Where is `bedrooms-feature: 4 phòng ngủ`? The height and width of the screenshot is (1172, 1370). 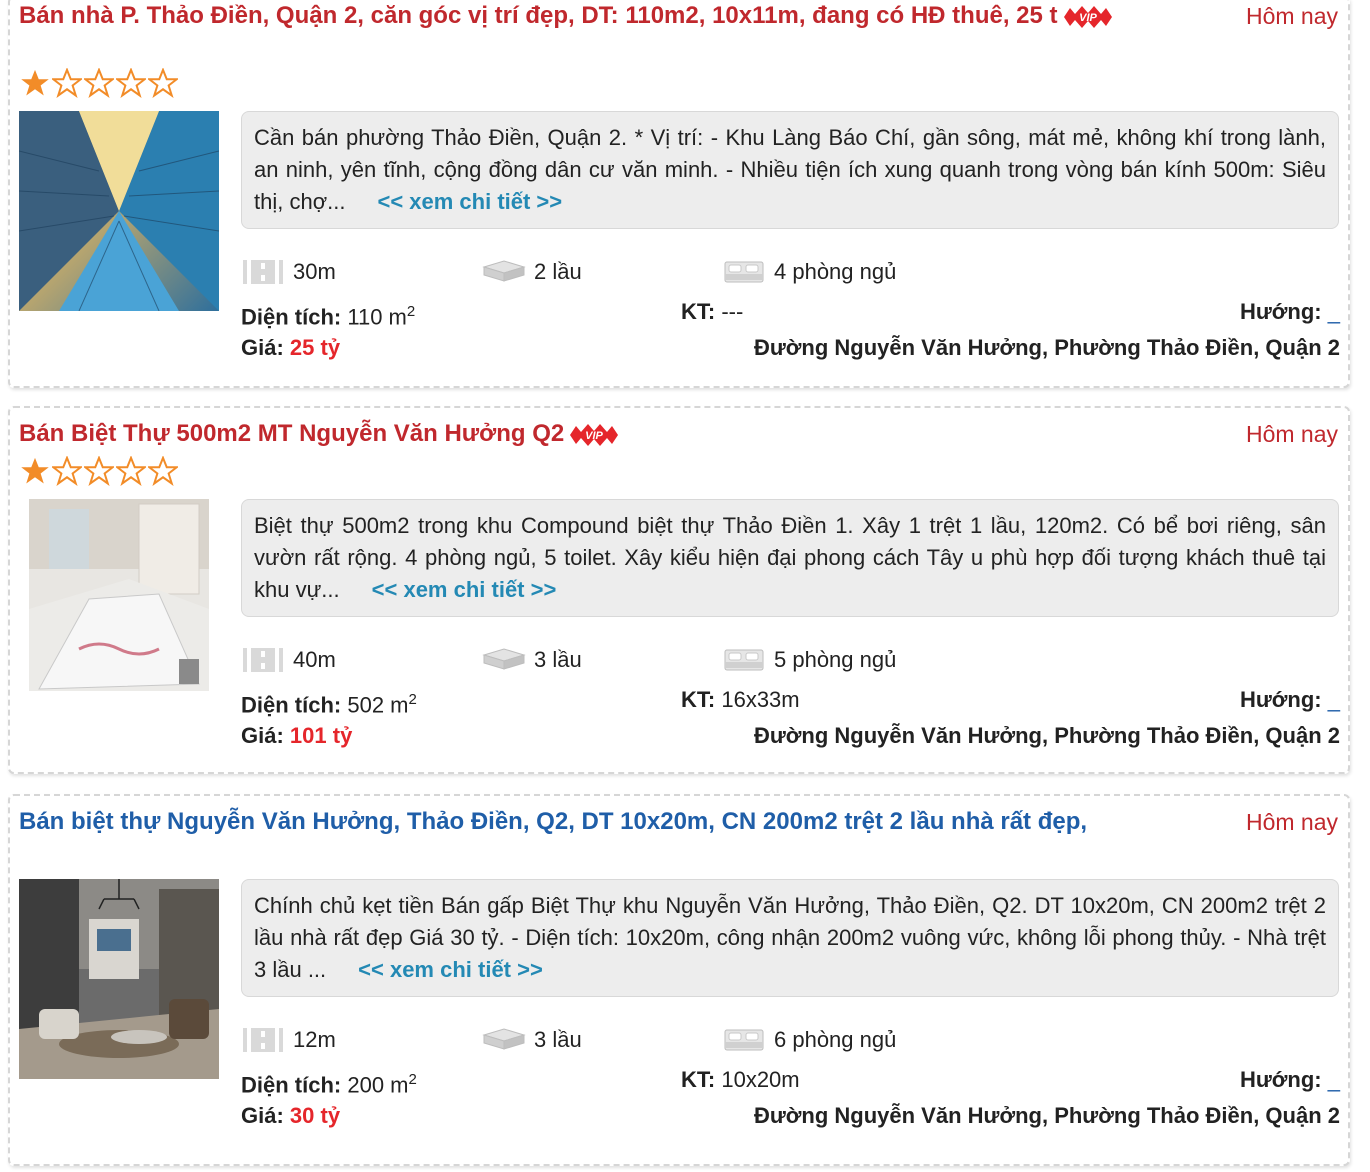 bedrooms-feature: 4 phòng ngủ is located at coordinates (809, 272).